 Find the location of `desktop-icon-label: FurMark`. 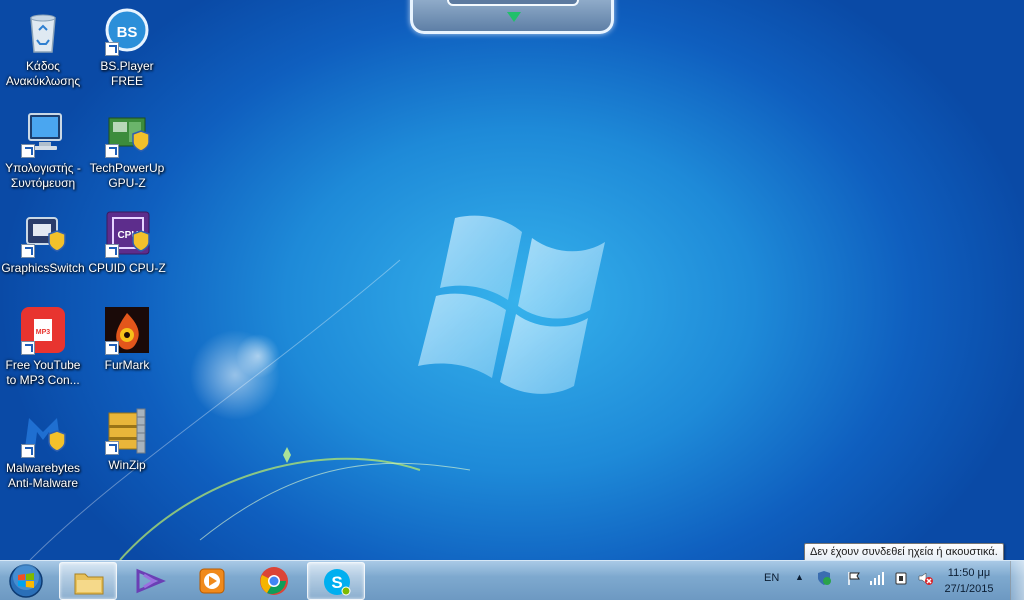

desktop-icon-label: FurMark is located at coordinates (127, 365).